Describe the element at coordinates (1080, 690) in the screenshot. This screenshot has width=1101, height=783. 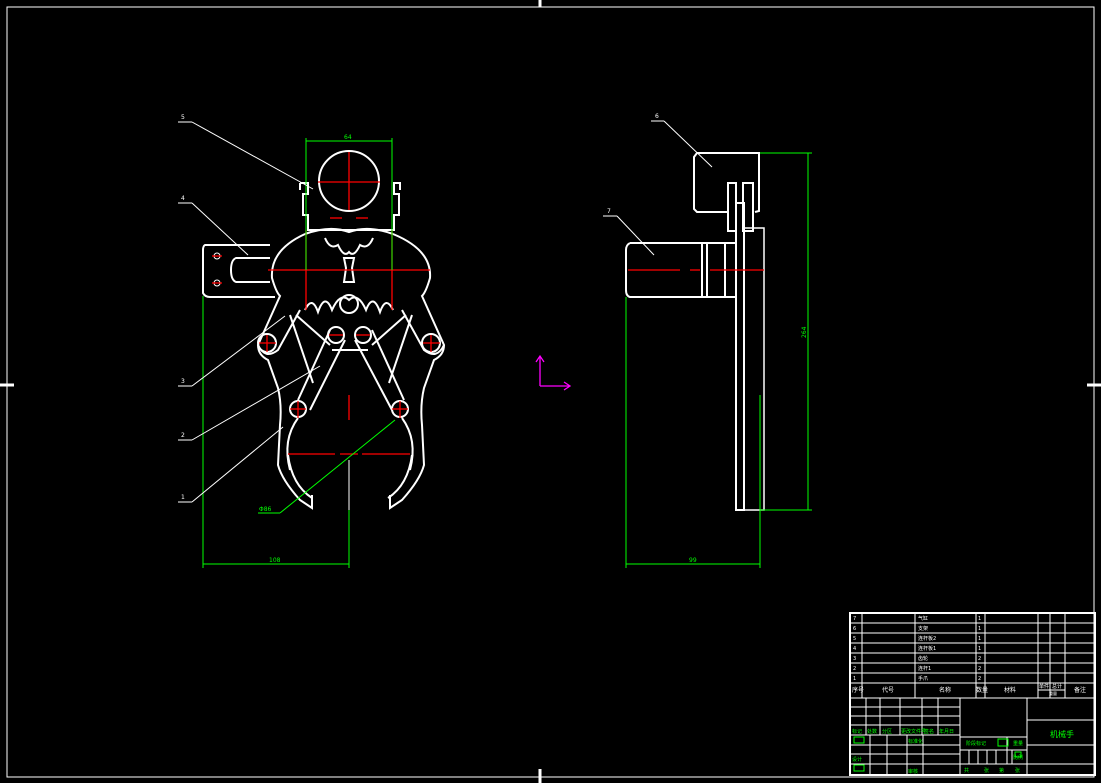
I see `hdr-remark: 备注` at that location.